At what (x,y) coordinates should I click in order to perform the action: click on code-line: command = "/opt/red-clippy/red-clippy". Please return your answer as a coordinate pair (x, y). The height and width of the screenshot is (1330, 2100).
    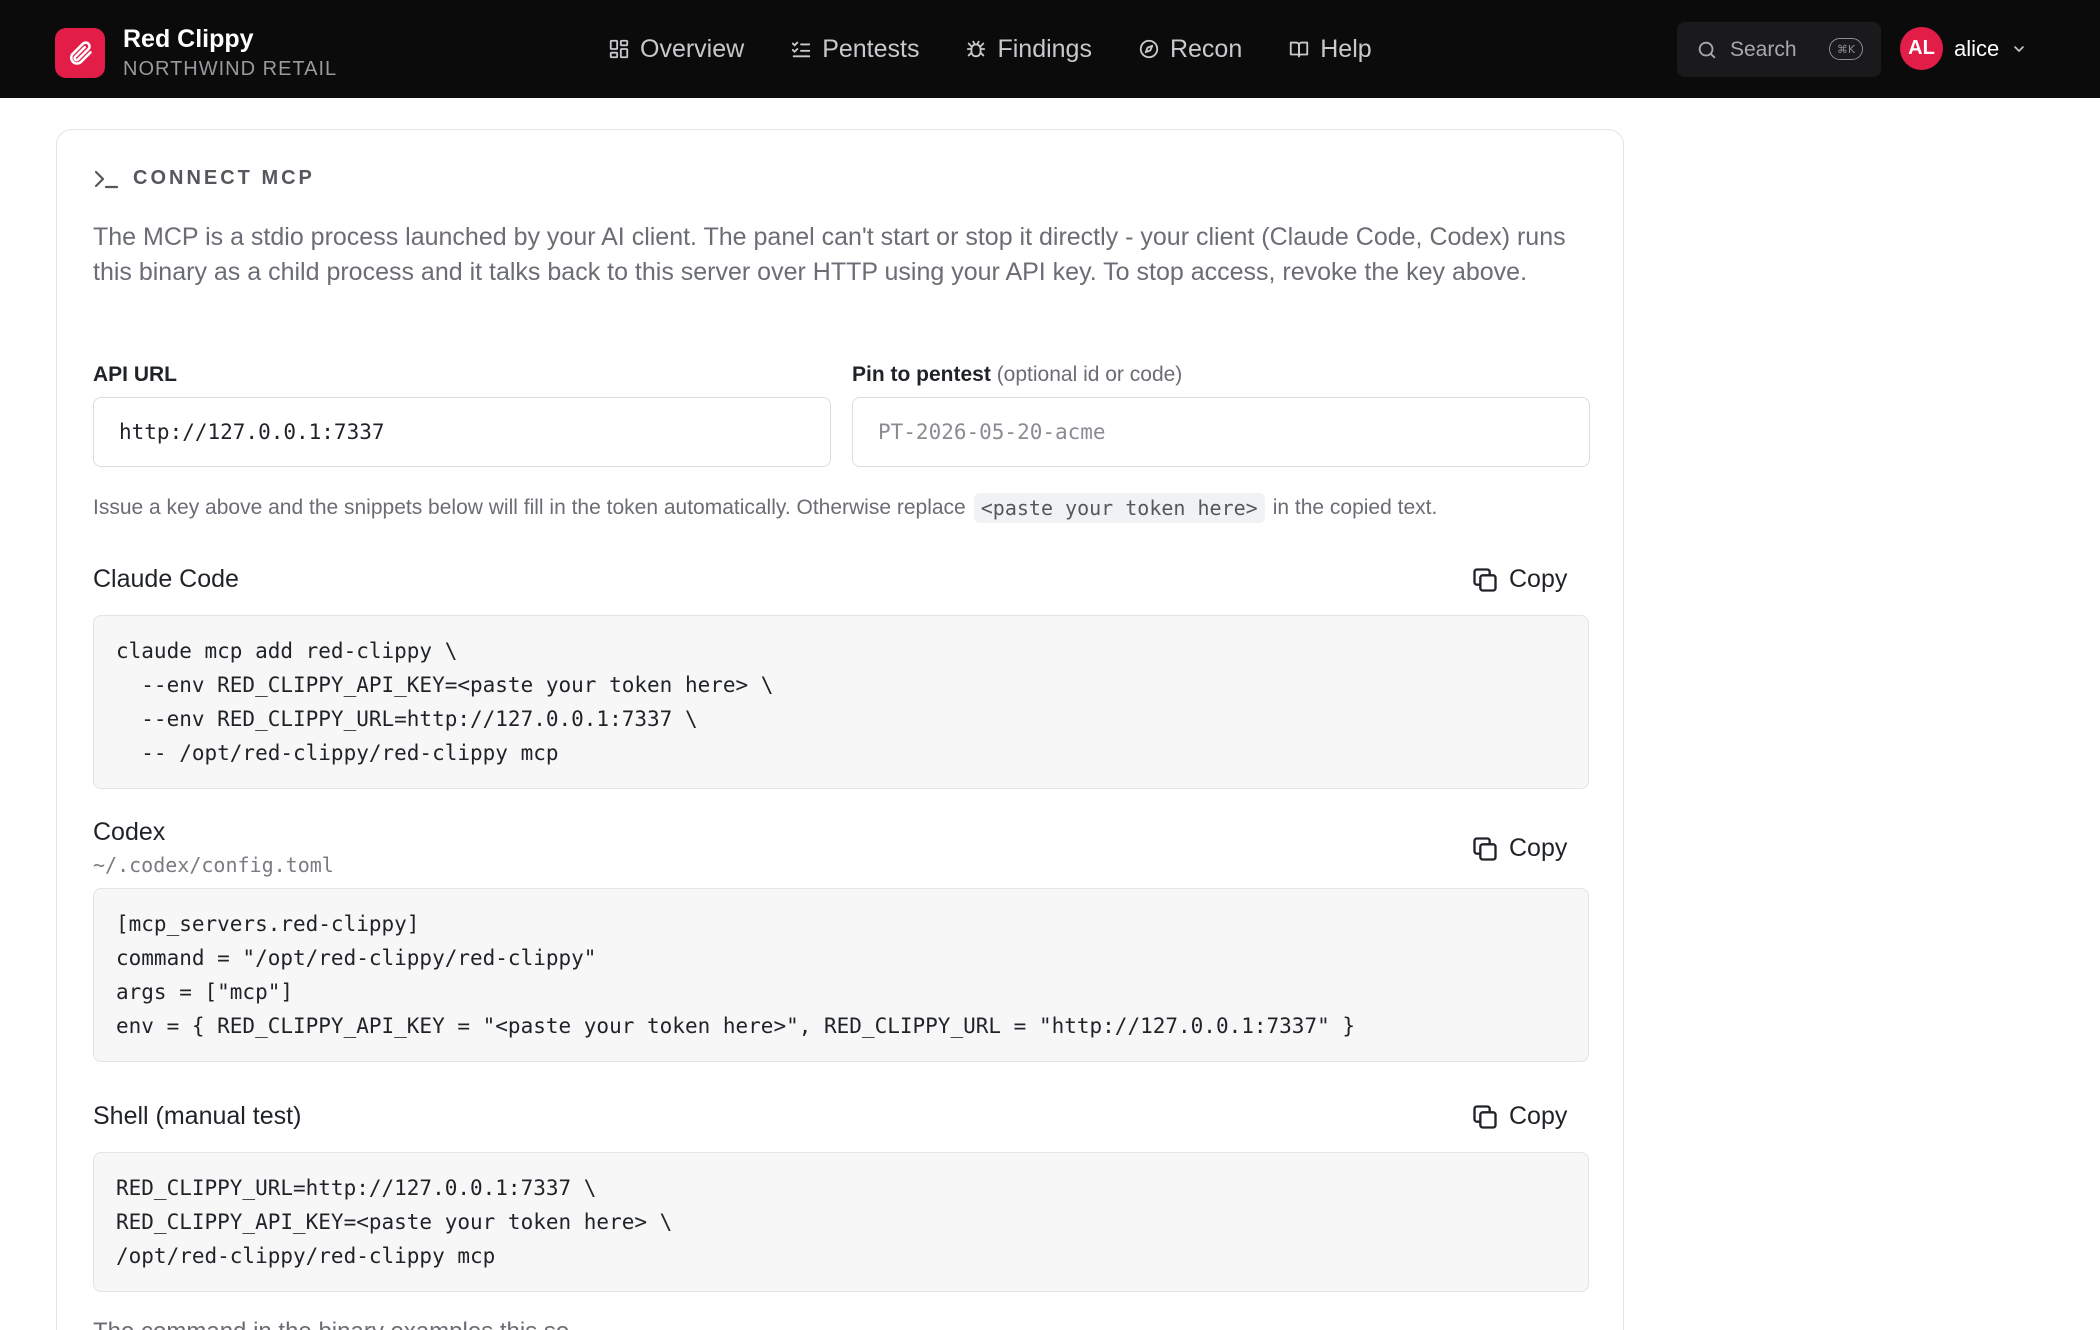
    Looking at the image, I should click on (356, 958).